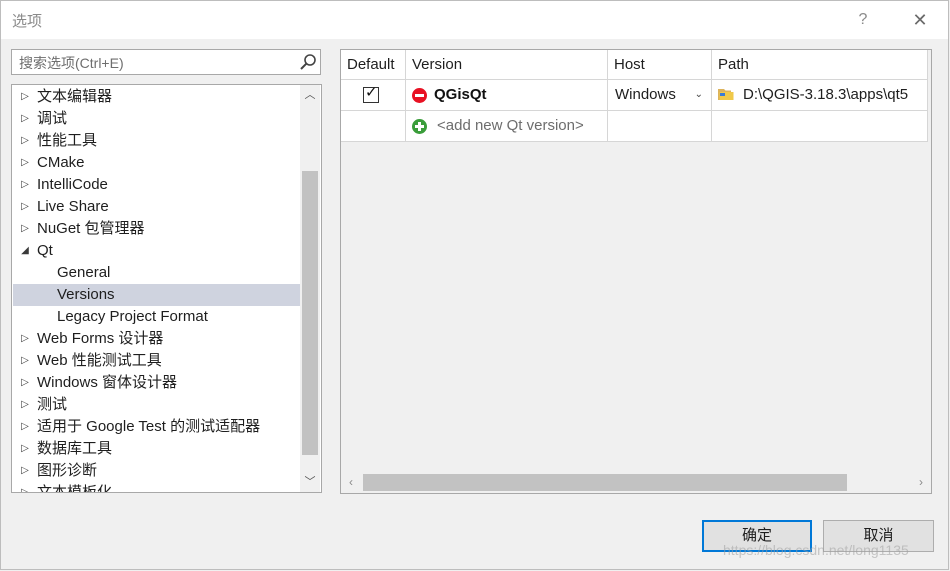 The height and width of the screenshot is (571, 950). Describe the element at coordinates (820, 126) in the screenshot. I see `add-row-path-cell` at that location.